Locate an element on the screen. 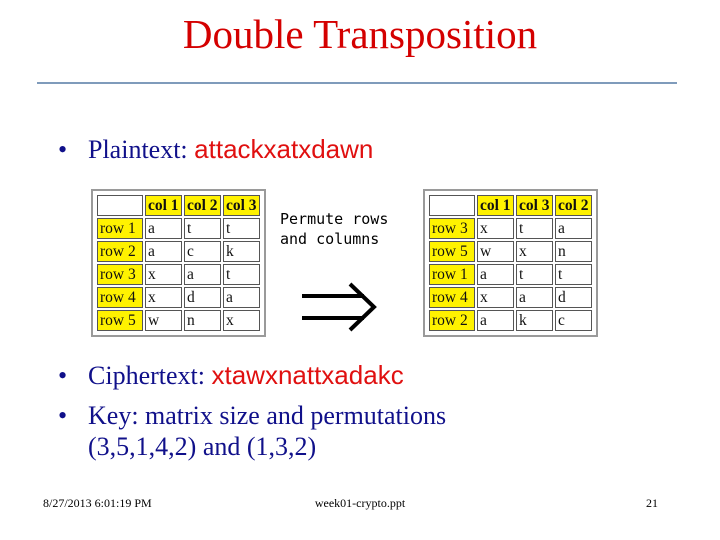 The image size is (720, 540). table-header-row: col 1 col 2 col 3 is located at coordinates (178, 205).